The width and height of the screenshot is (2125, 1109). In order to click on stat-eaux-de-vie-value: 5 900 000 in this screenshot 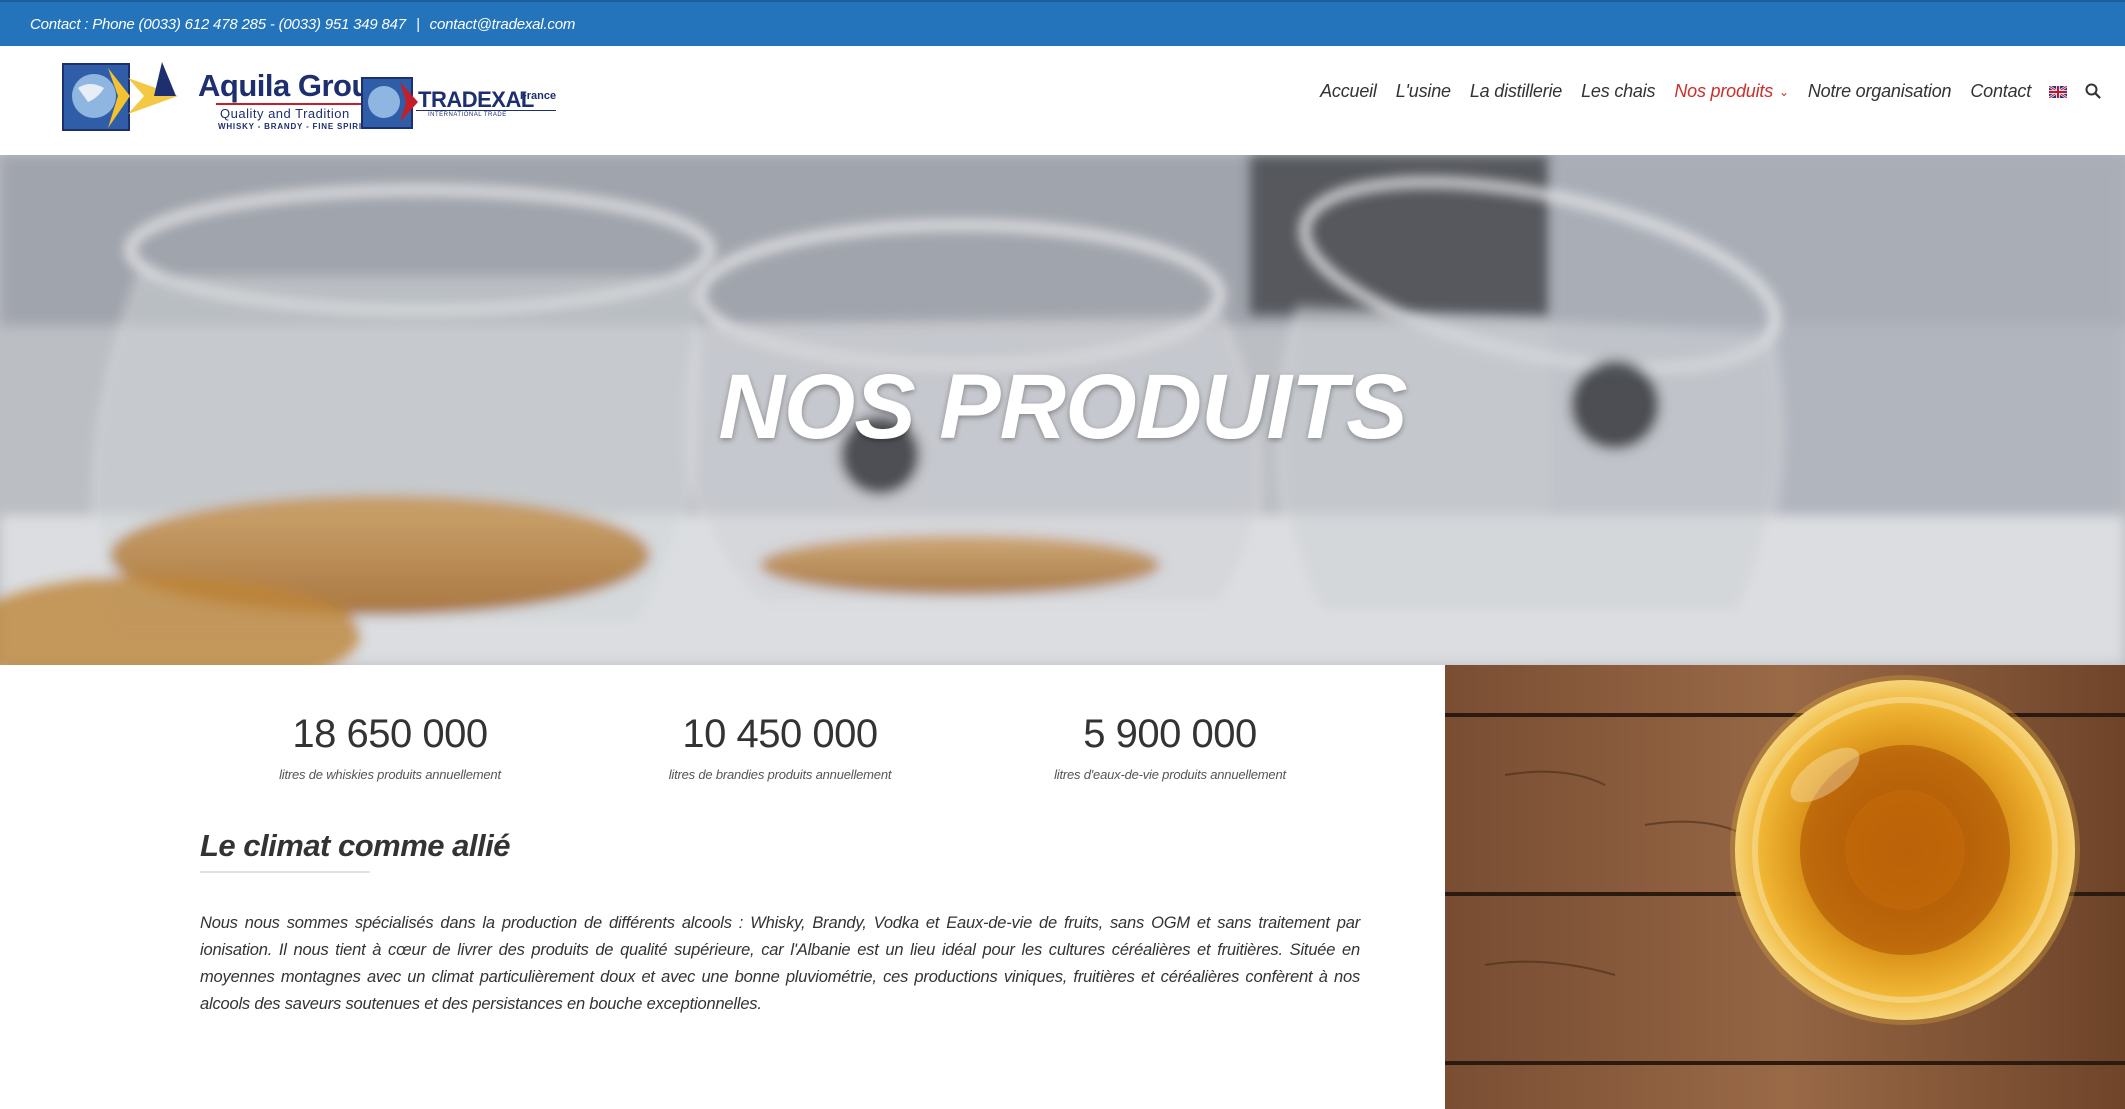, I will do `click(1170, 734)`.